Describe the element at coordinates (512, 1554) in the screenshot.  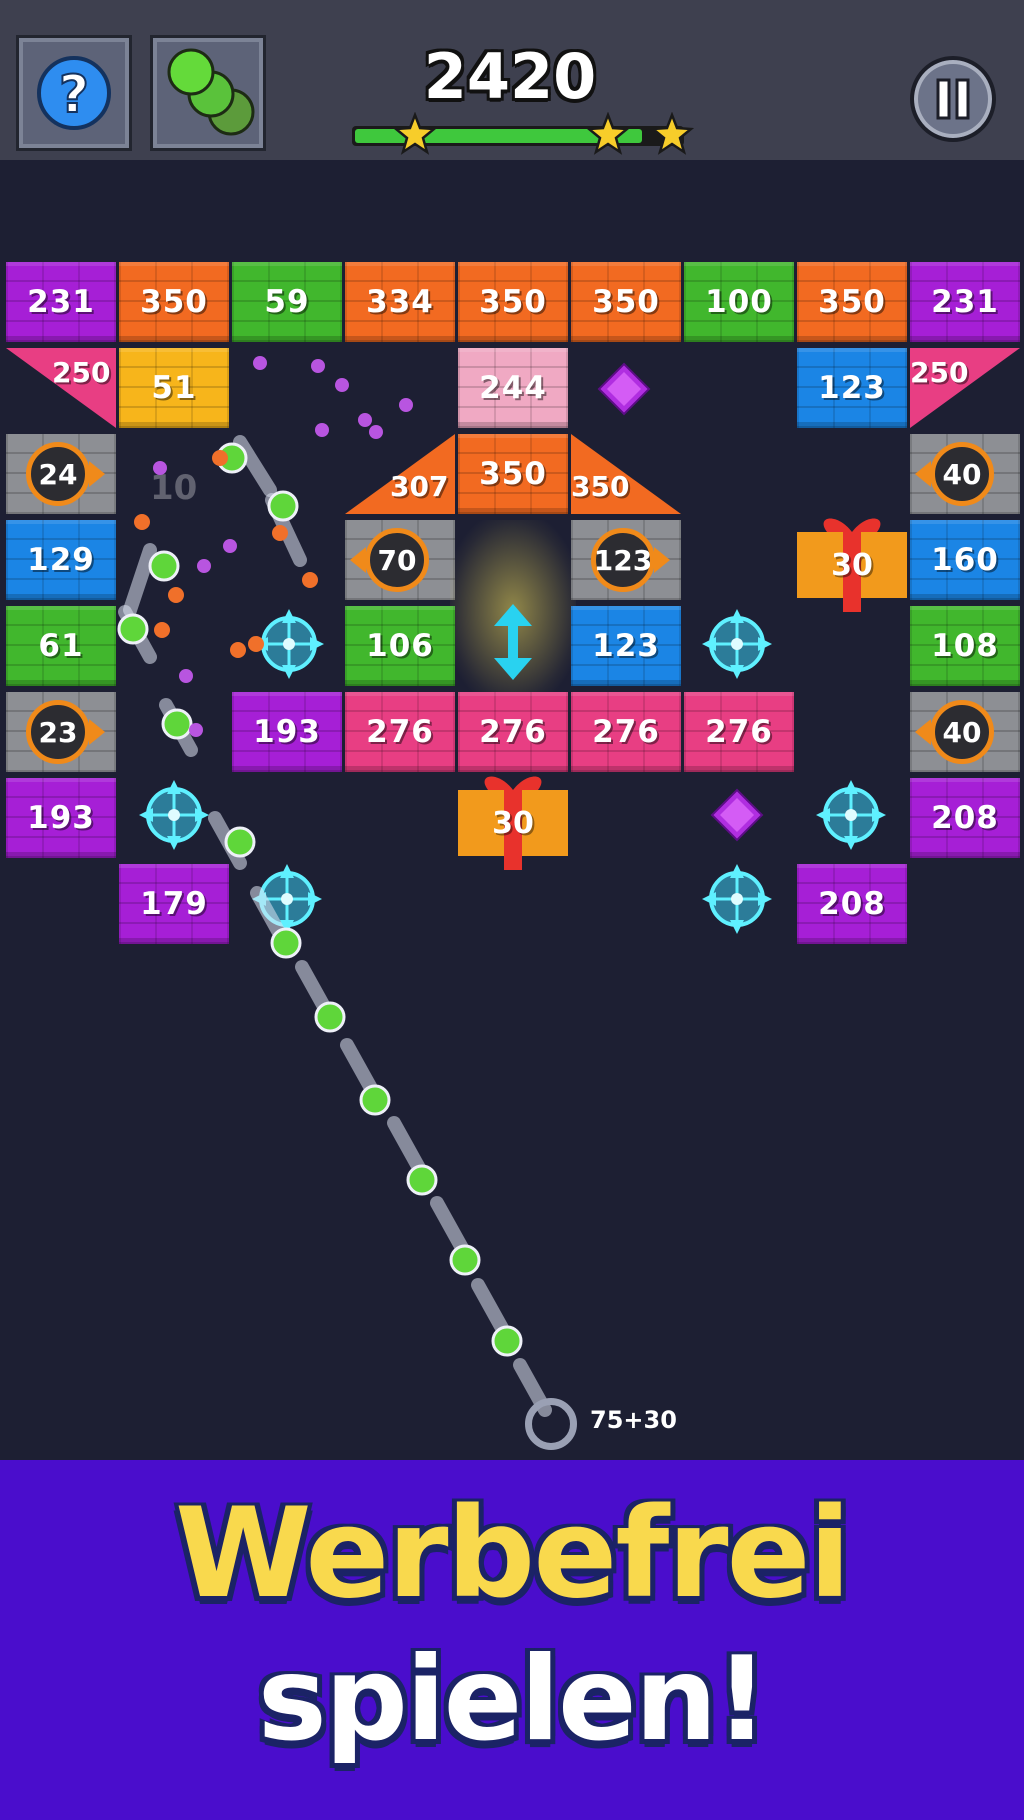
I see `promo-headline: Werbefrei` at that location.